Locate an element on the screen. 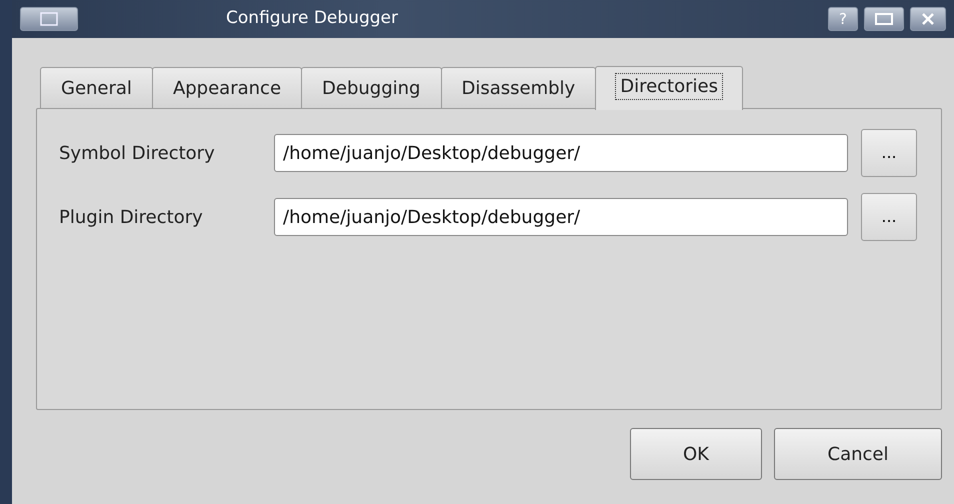 The width and height of the screenshot is (954, 504). cancel-button: Cancel is located at coordinates (858, 454).